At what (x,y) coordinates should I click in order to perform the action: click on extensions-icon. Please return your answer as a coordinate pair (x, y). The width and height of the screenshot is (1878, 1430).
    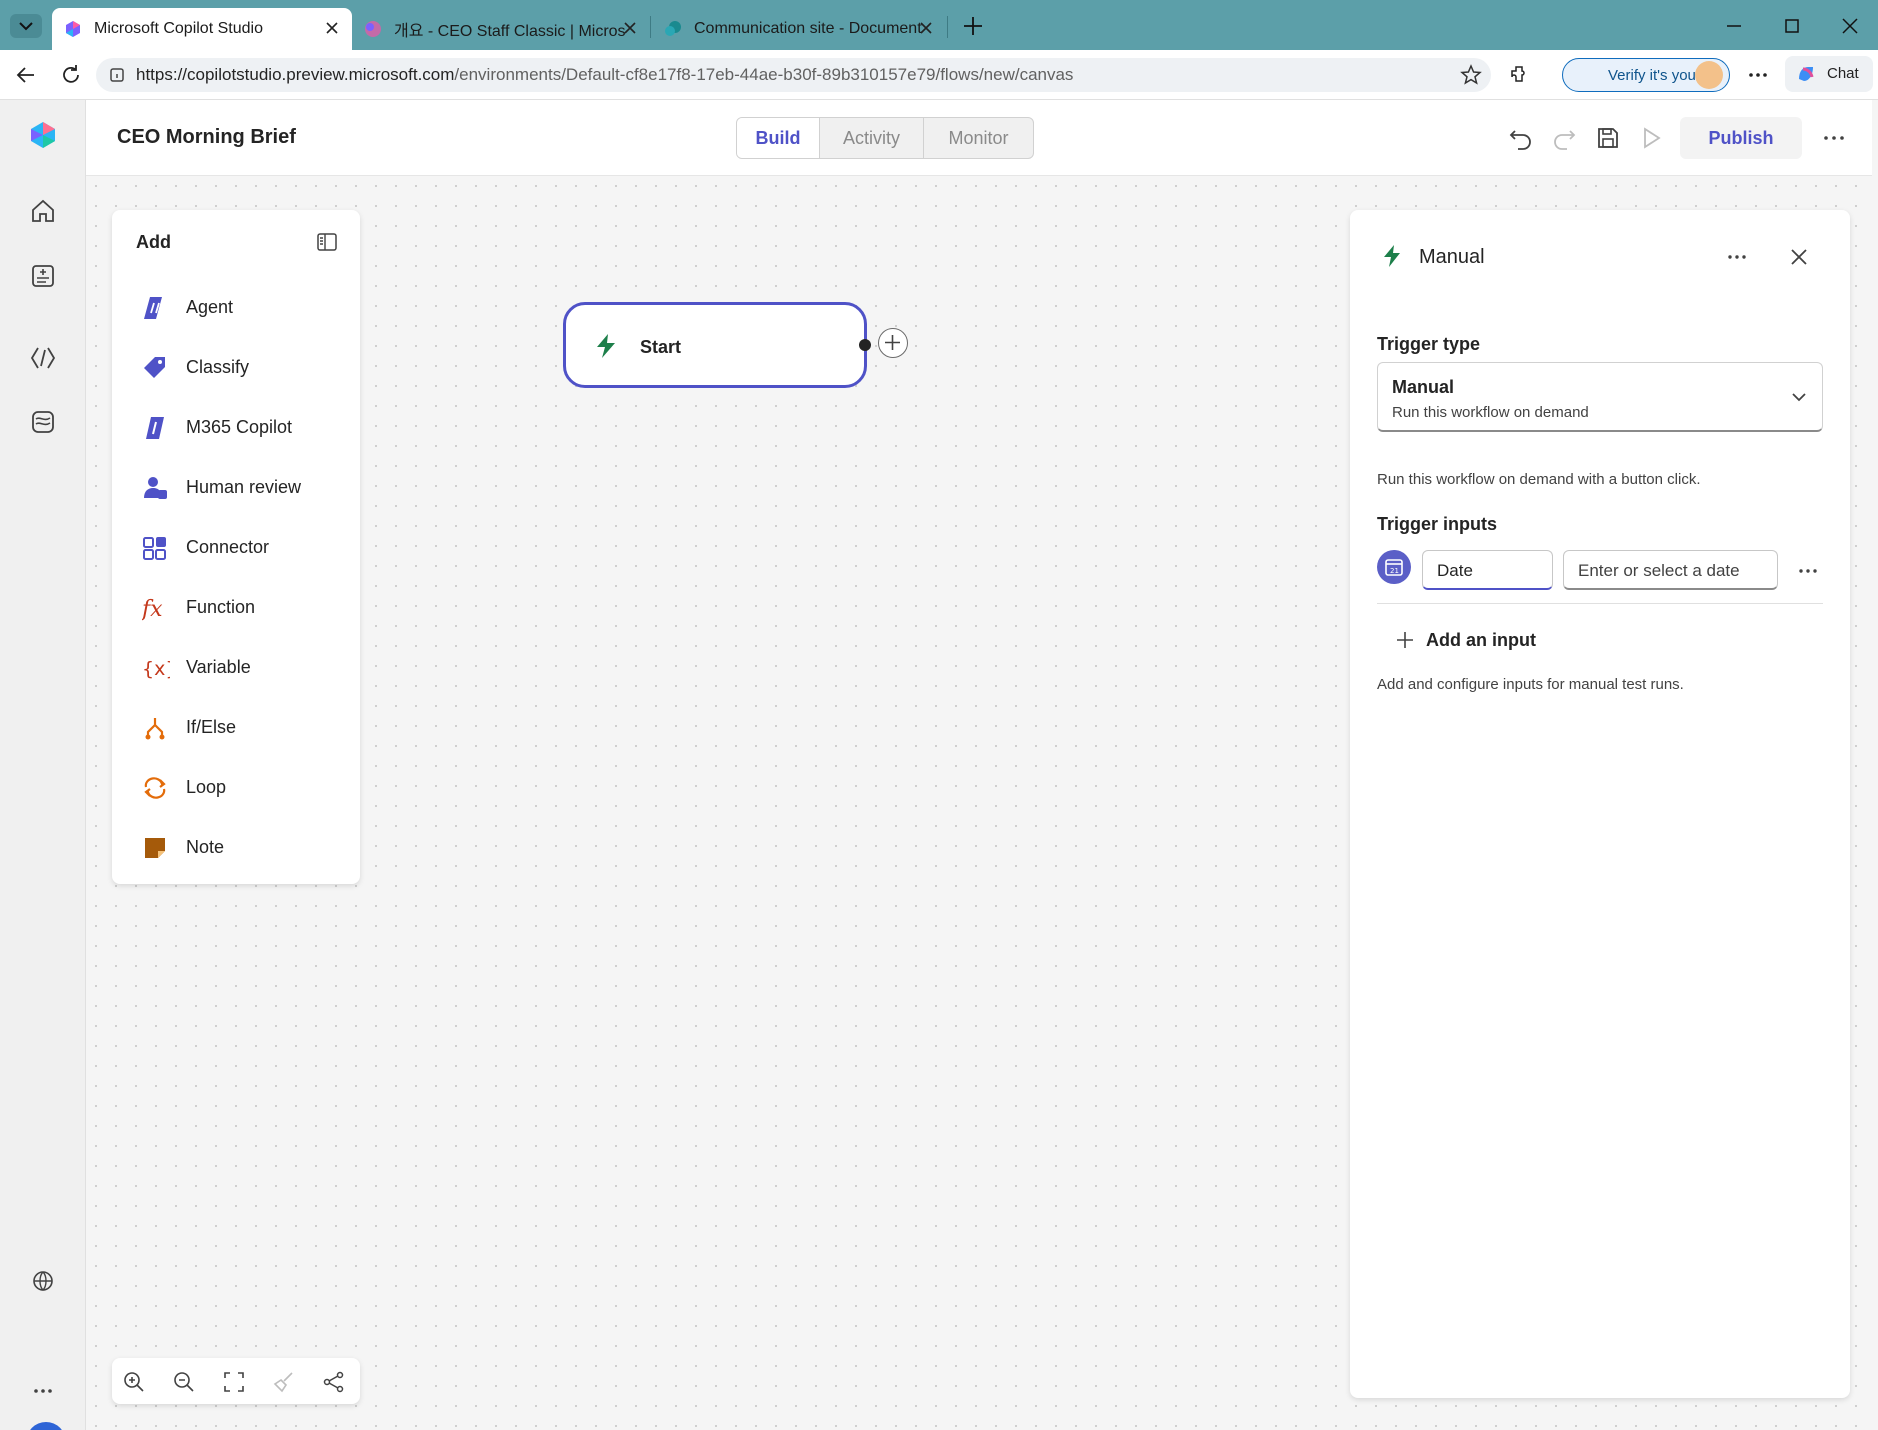
    Looking at the image, I should click on (1520, 75).